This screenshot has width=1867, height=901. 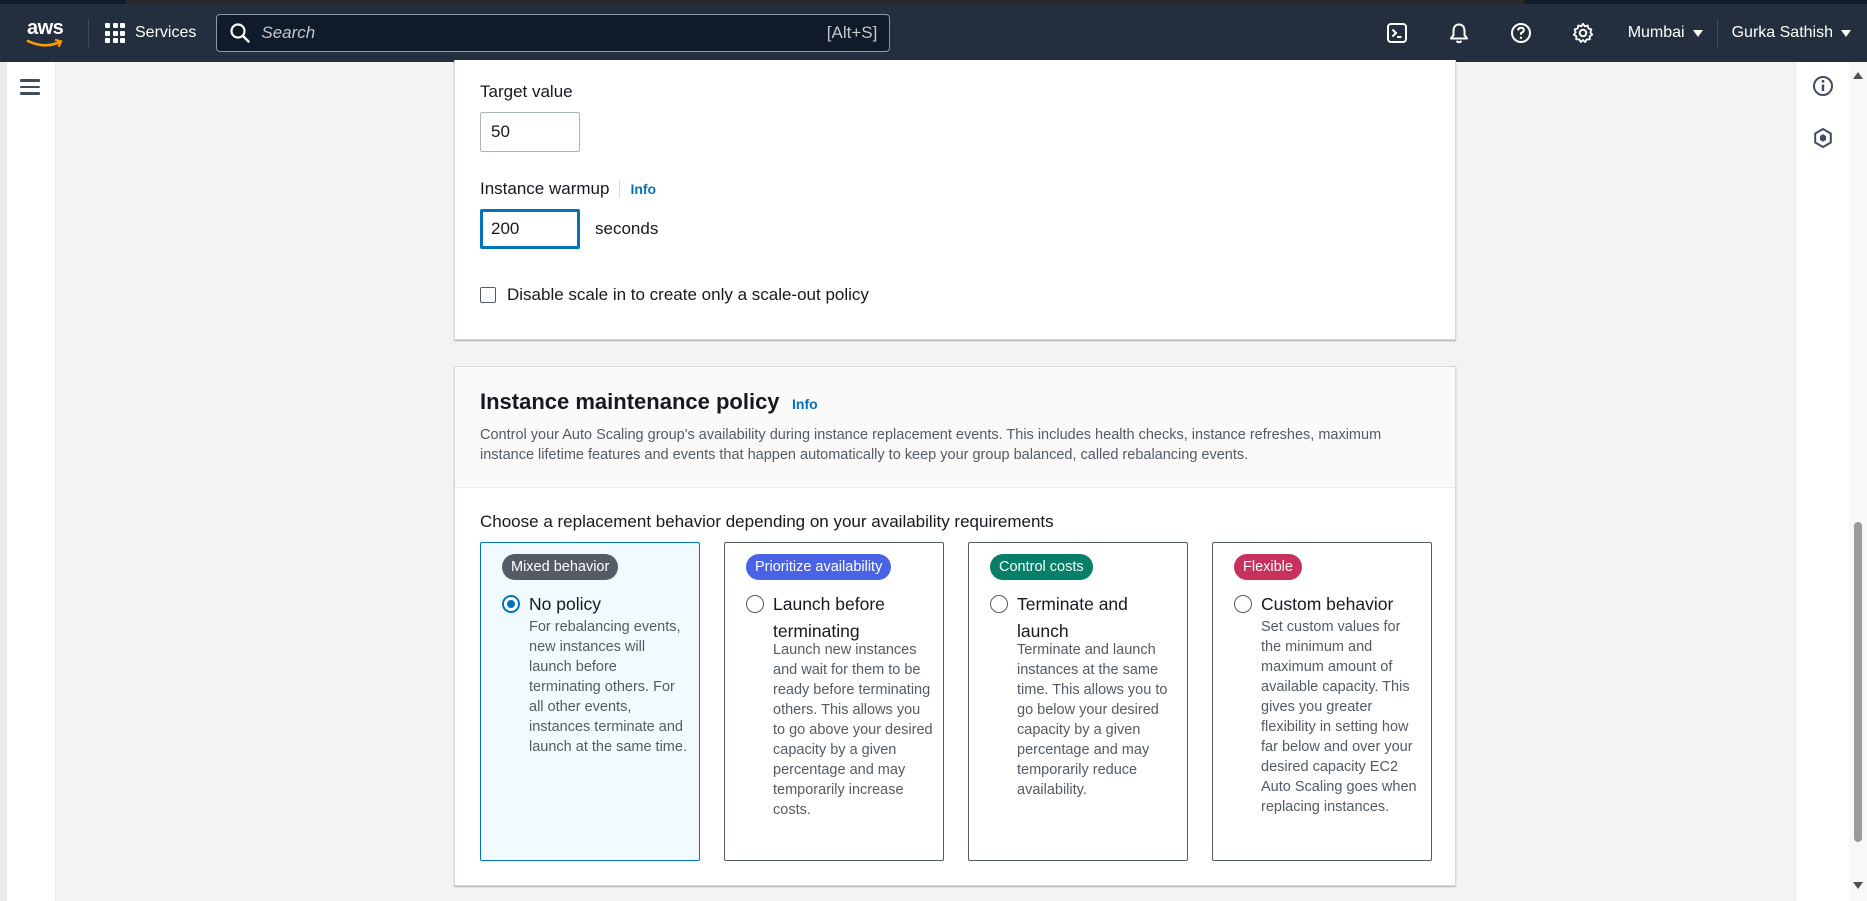 I want to click on target-value-label: Target value, so click(x=526, y=92).